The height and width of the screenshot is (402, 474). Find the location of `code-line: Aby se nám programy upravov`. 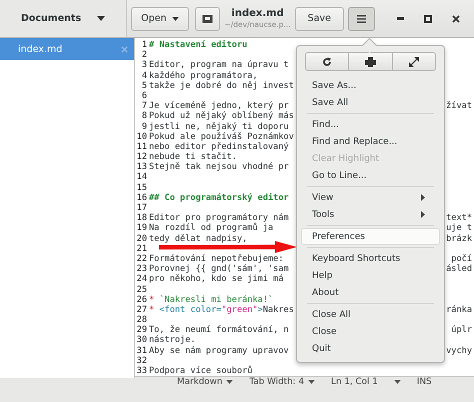

code-line: Aby se nám programy upravov is located at coordinates (219, 351).